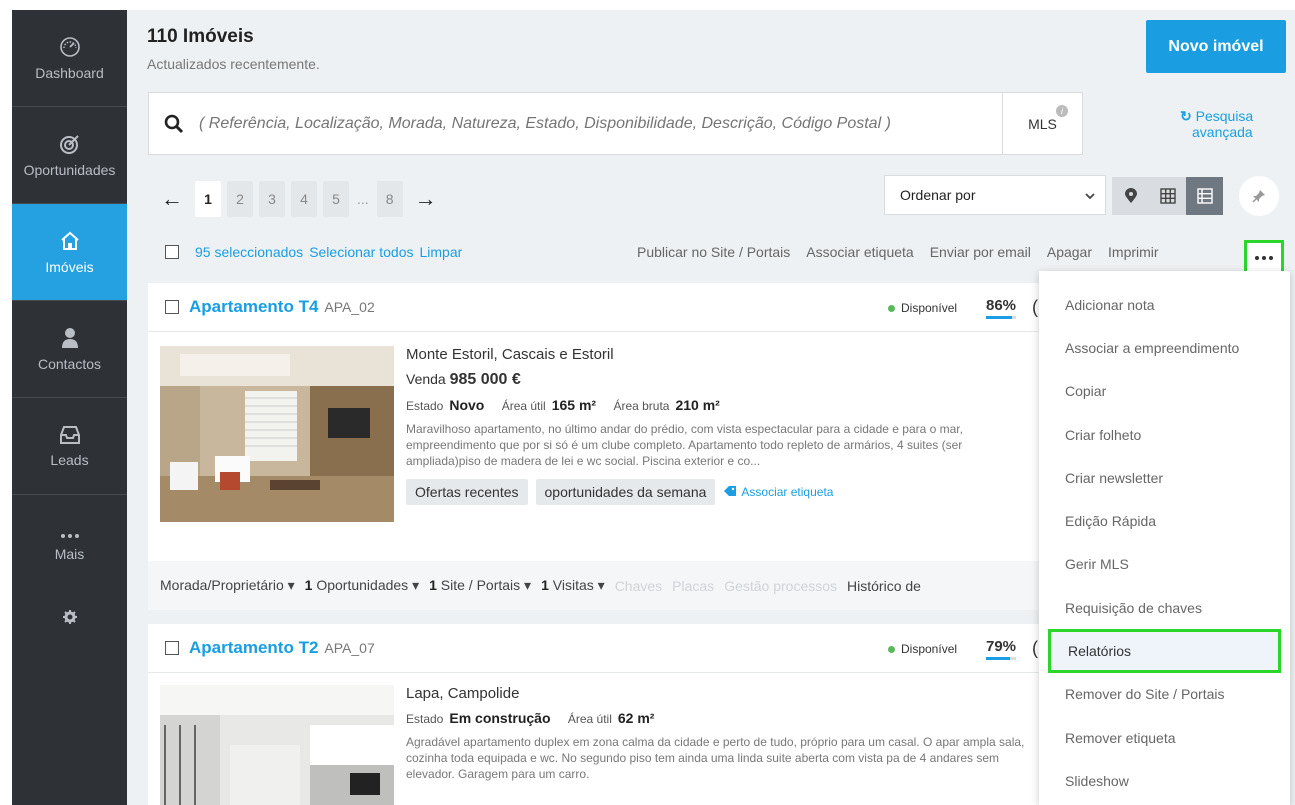  What do you see at coordinates (69, 266) in the screenshot?
I see `sidebar-item-label: Imóveis` at bounding box center [69, 266].